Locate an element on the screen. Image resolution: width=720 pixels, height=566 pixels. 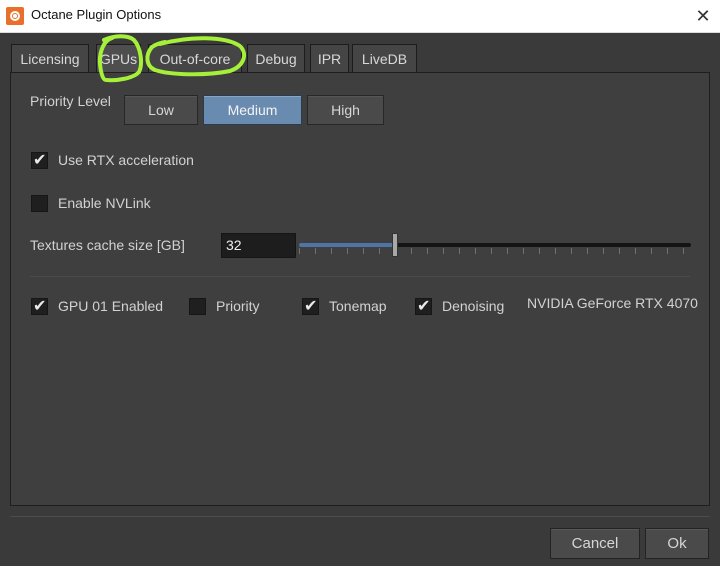
gpu-denoising-checkbox: ✔ is located at coordinates (423, 305).